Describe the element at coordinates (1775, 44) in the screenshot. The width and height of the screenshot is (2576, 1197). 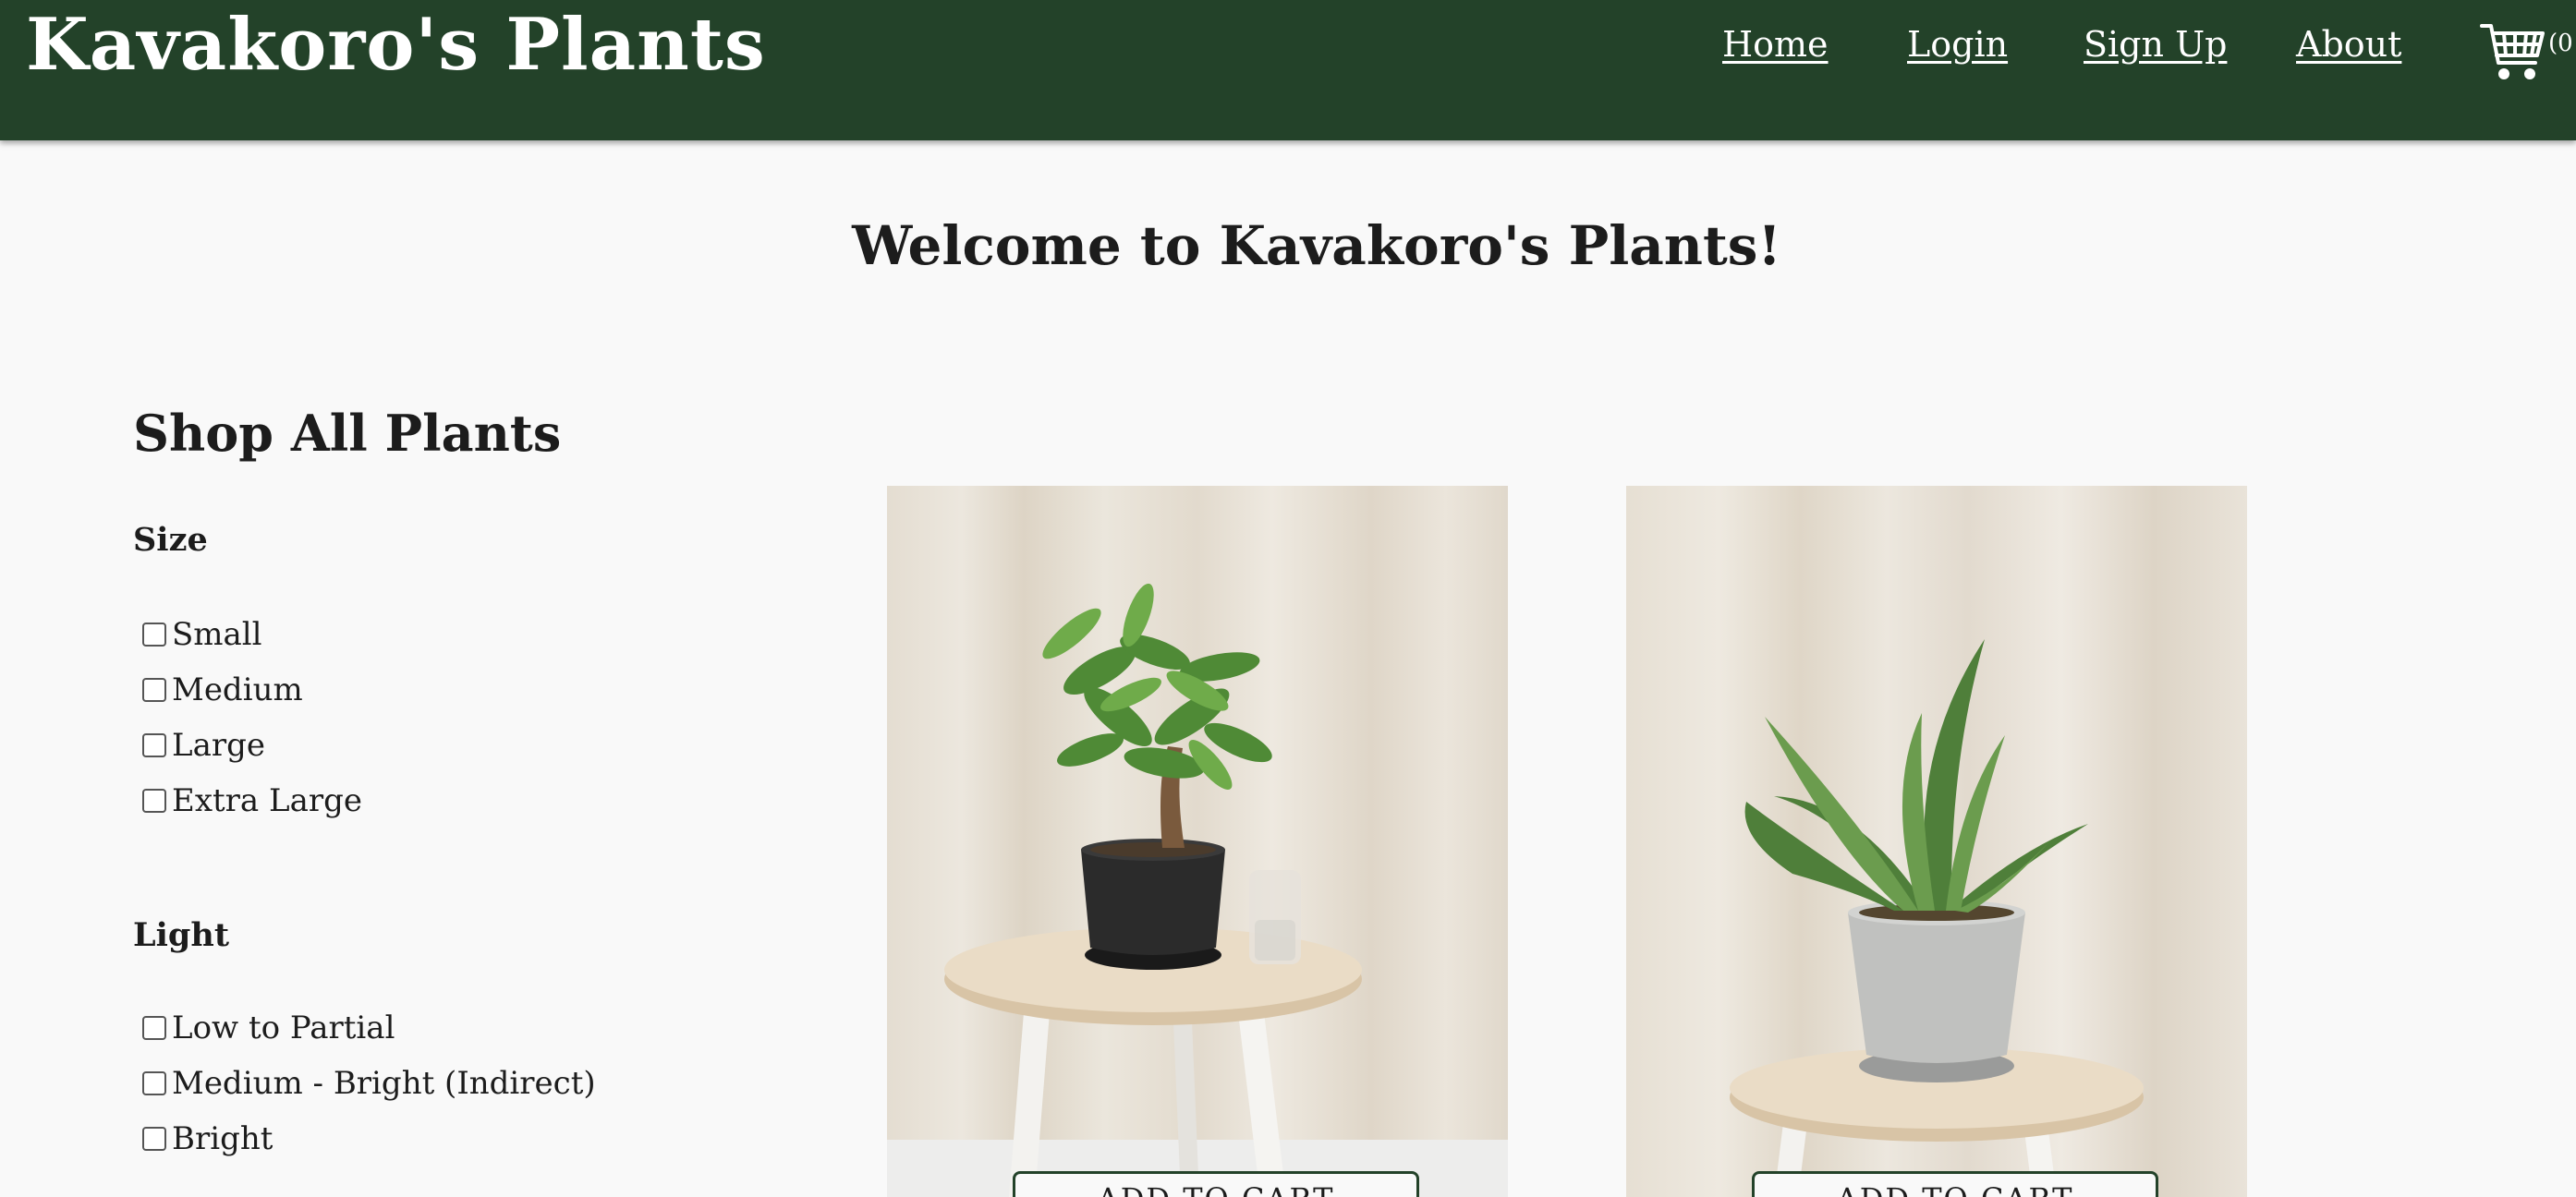
I see `nav-home-link: Home` at that location.